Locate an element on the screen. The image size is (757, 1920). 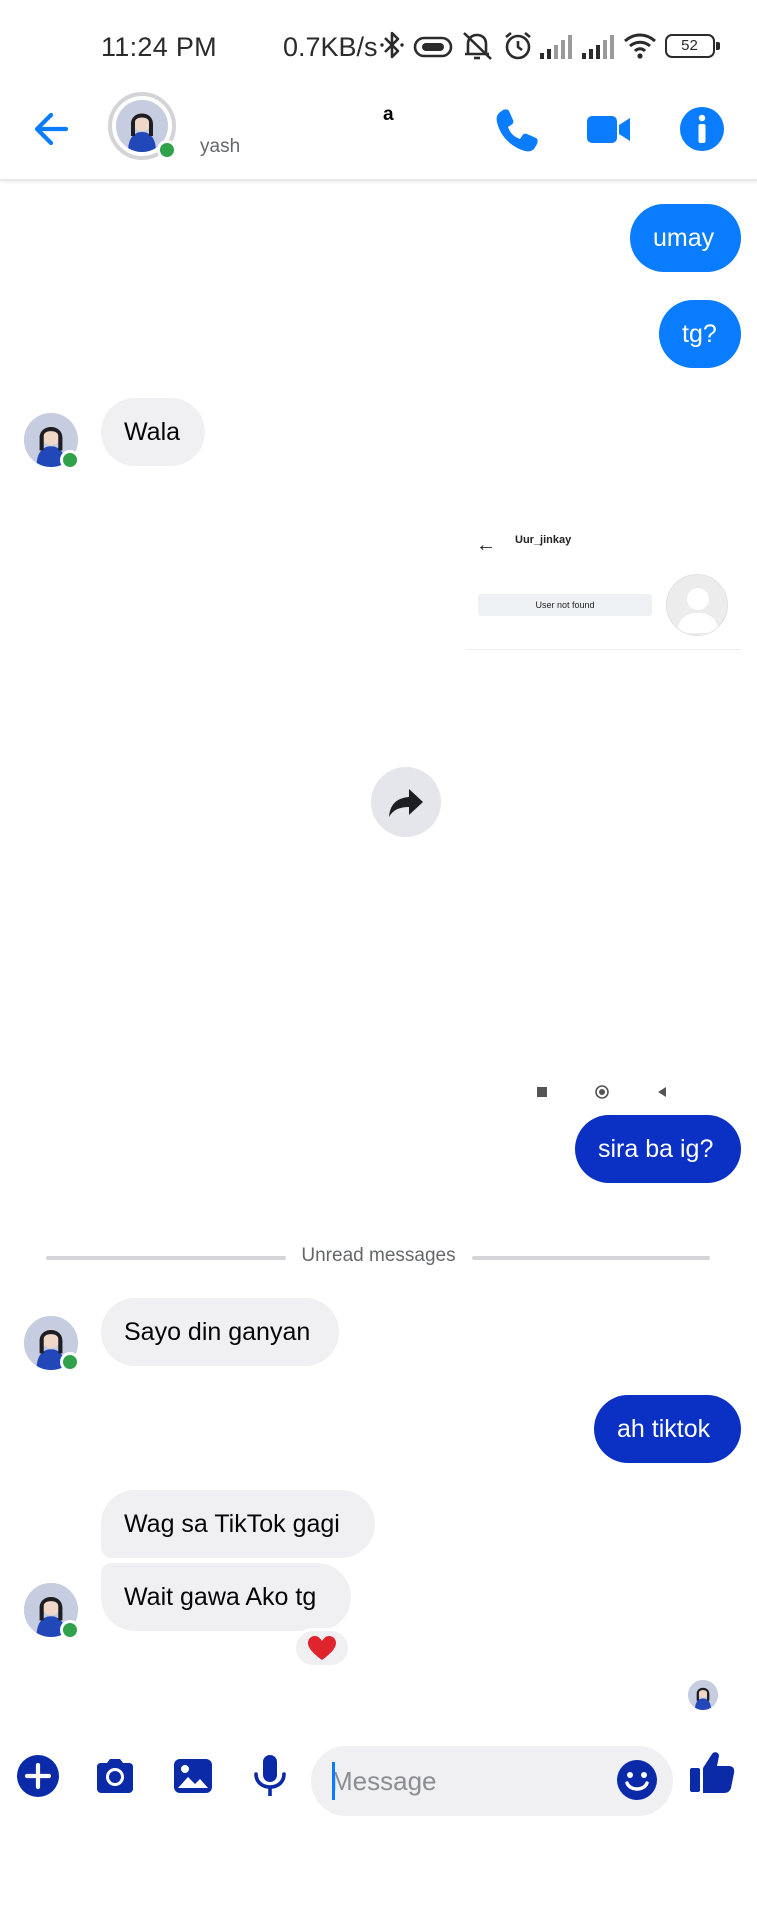
message-text: Wala is located at coordinates (152, 432).